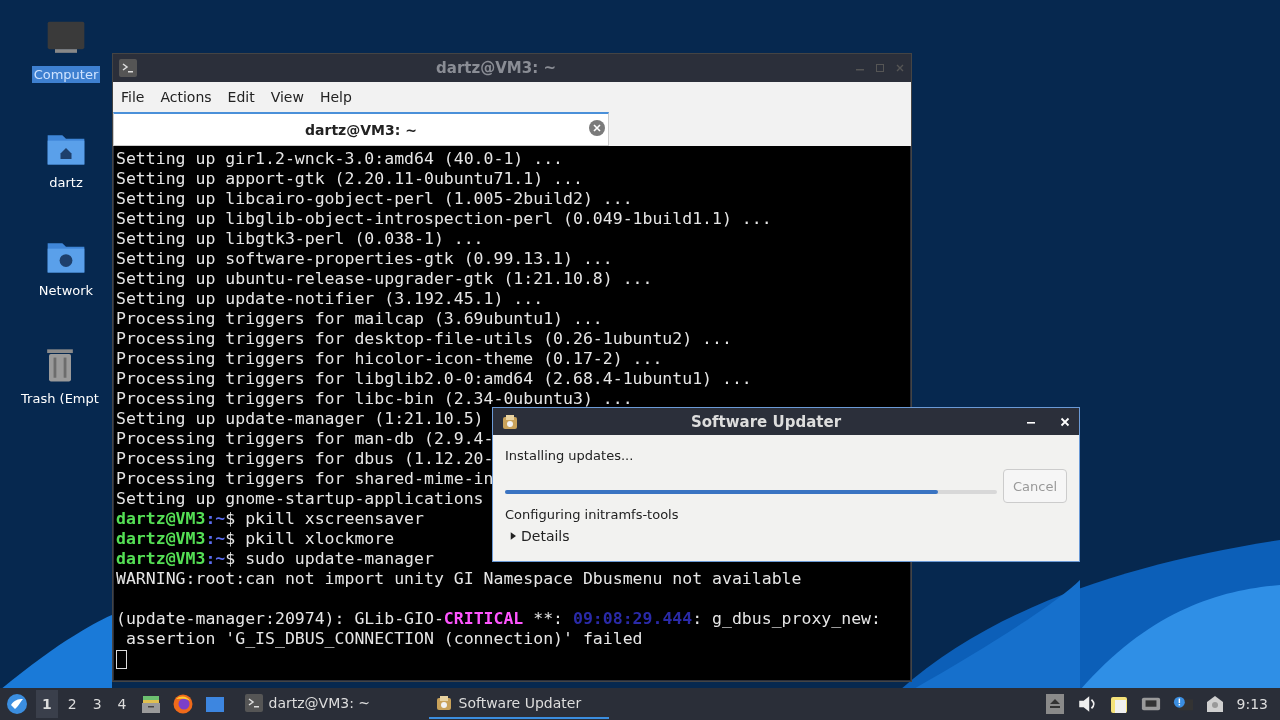 Image resolution: width=1280 pixels, height=720 pixels. Describe the element at coordinates (383, 638) in the screenshot. I see `terminal-line: assertion 'G_IS_DBUS_CONNECTION (connection)' failed` at that location.